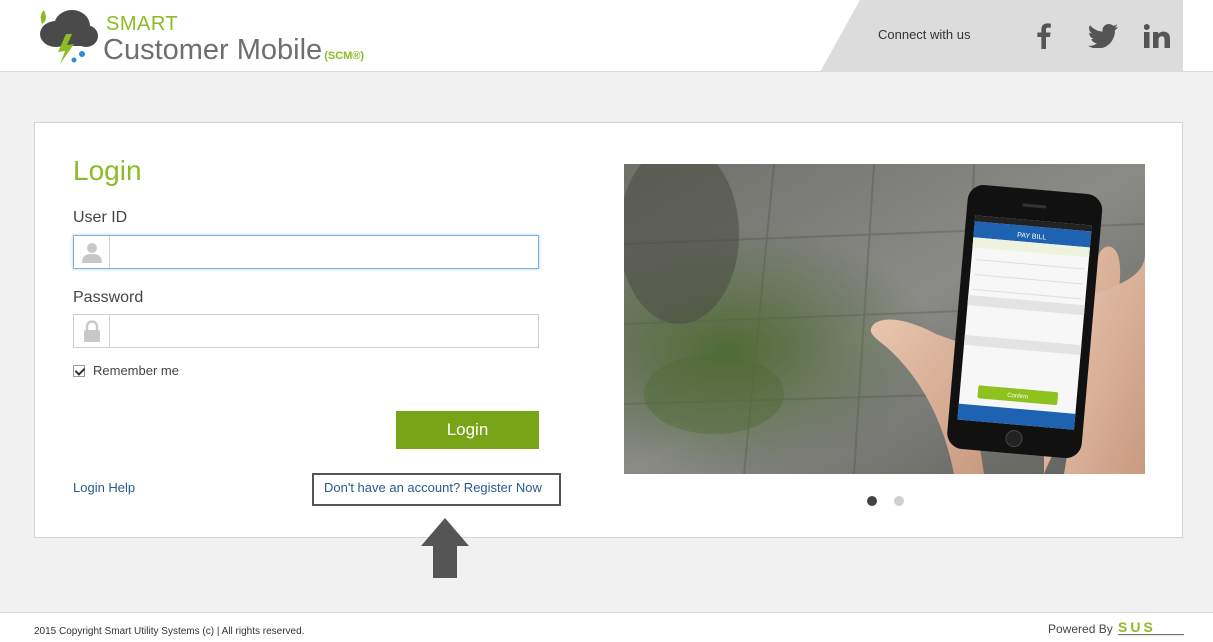 This screenshot has width=1213, height=642. Describe the element at coordinates (92, 331) in the screenshot. I see `lock-icon` at that location.